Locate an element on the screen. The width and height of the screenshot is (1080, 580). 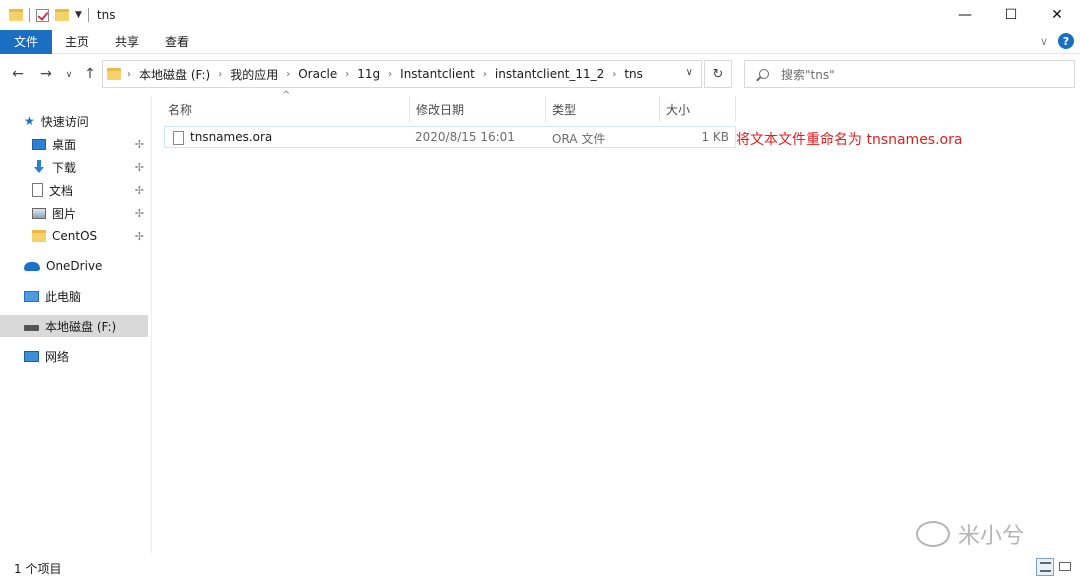
nav-item-onedrive: OneDrive is located at coordinates (86, 266).